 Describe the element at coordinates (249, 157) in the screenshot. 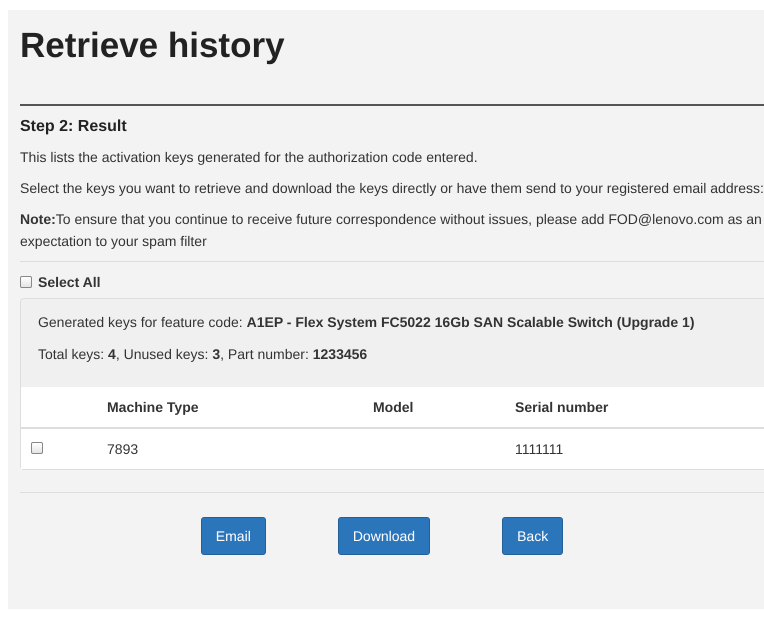

I see `paragraph: This lists the activation keys generated for the authorization code entered.` at that location.